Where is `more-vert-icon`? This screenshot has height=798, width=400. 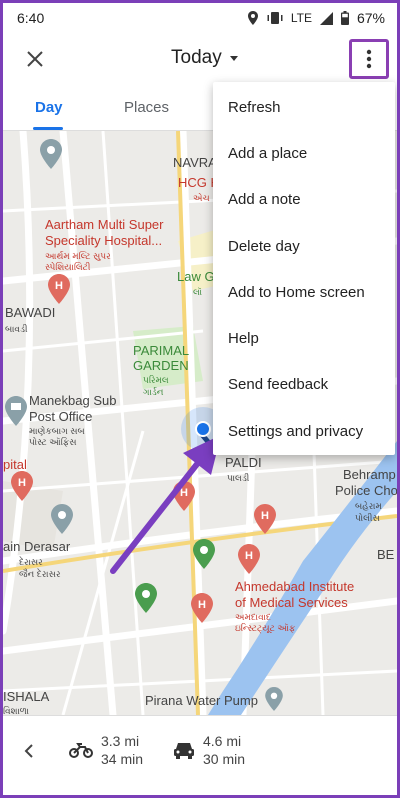 more-vert-icon is located at coordinates (369, 59).